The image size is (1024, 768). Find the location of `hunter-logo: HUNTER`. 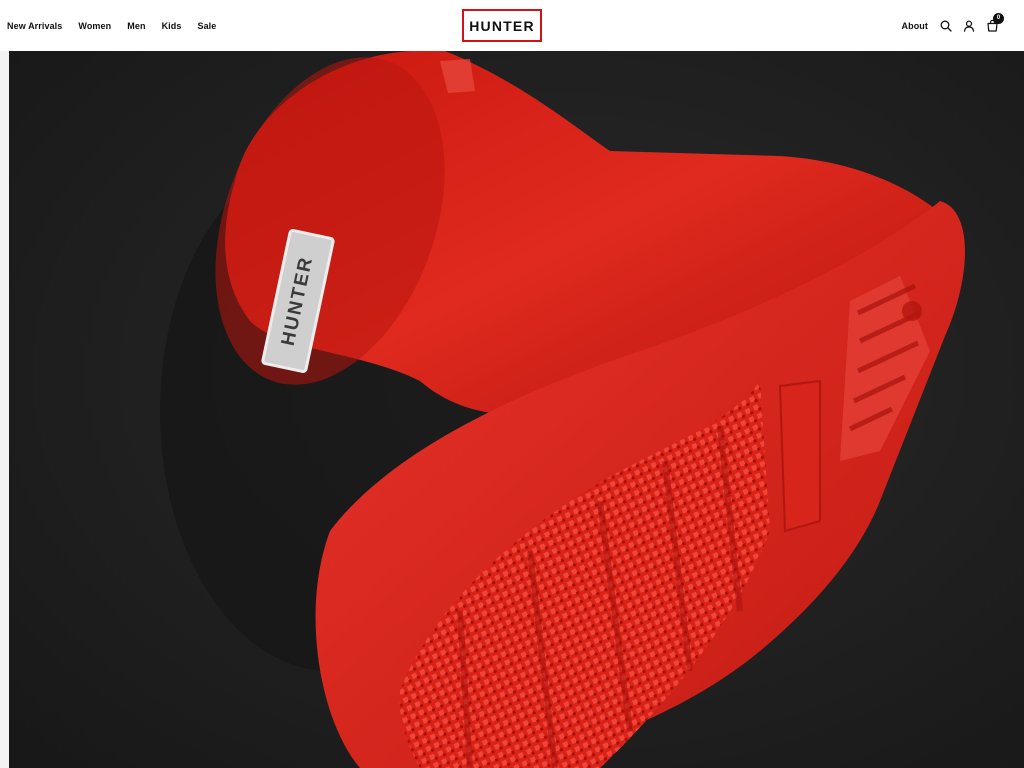

hunter-logo: HUNTER is located at coordinates (502, 25).